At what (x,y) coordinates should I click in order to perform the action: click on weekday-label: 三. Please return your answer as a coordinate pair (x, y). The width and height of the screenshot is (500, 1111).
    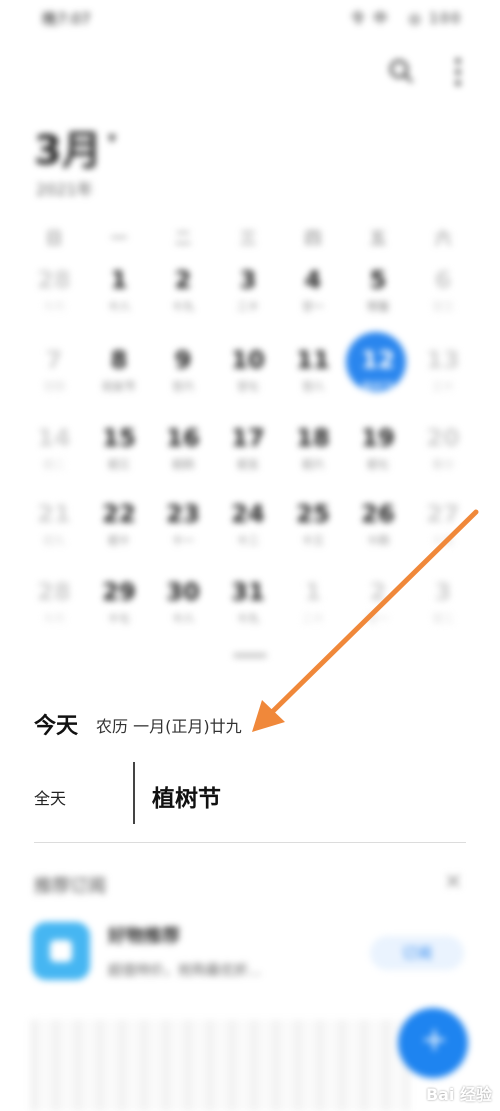
    Looking at the image, I should click on (248, 239).